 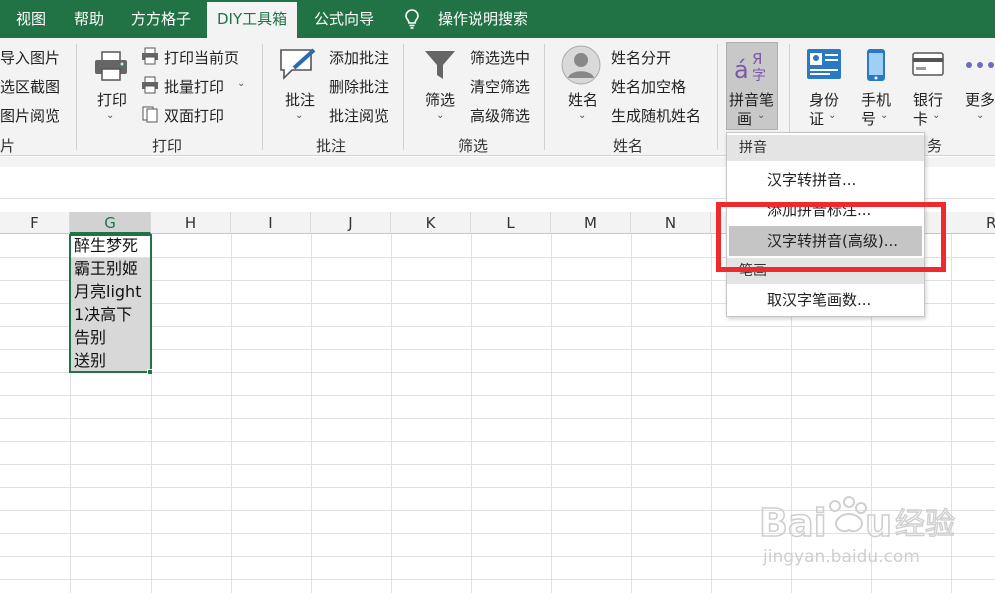 I want to click on tab-fangfang: 方方格子, so click(x=161, y=19).